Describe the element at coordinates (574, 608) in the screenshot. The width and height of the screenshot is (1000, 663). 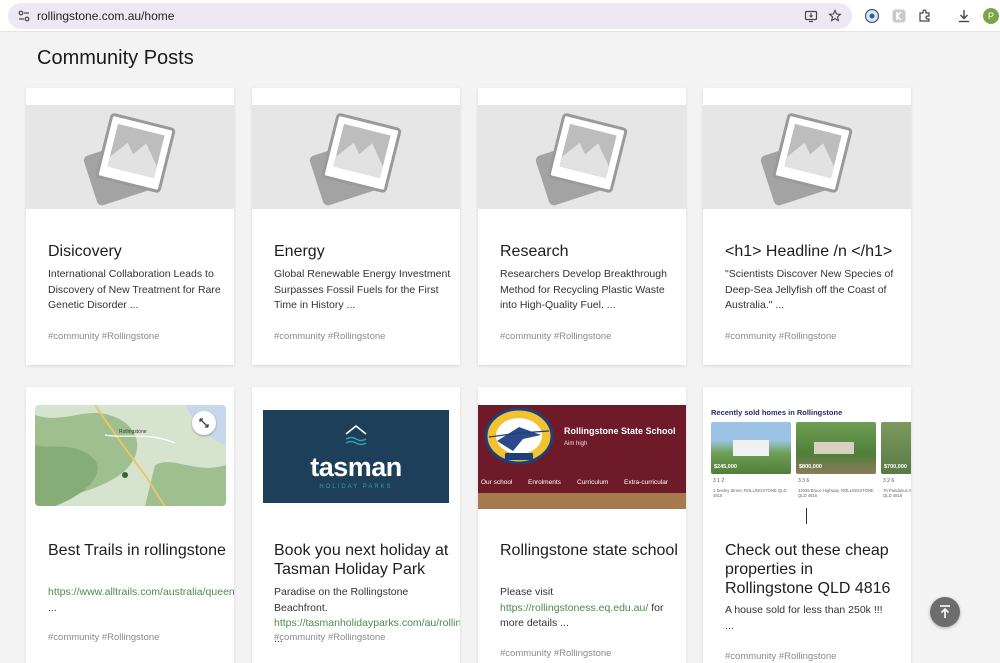
I see `card-link: https://rollingstoness.eq.edu.au/` at that location.